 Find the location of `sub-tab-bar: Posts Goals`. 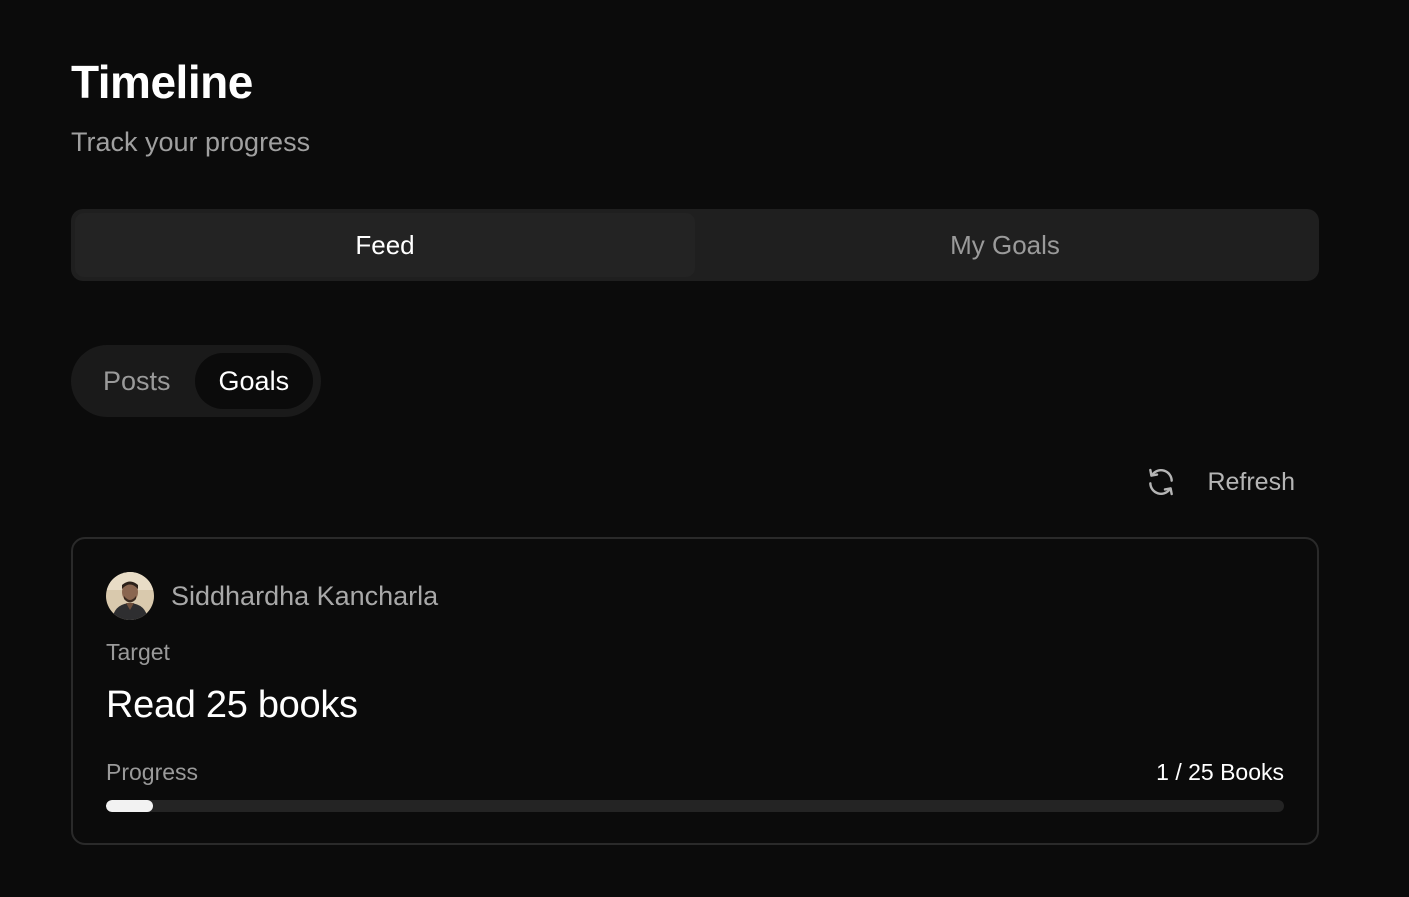

sub-tab-bar: Posts Goals is located at coordinates (196, 381).